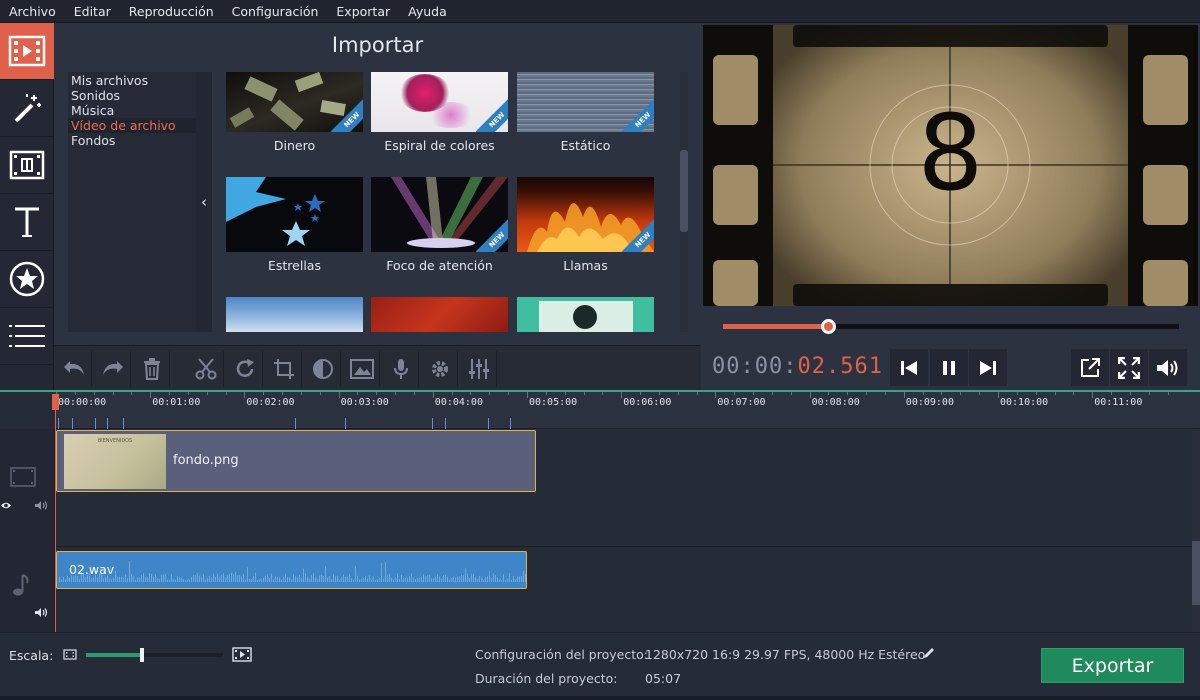 The image size is (1200, 700). Describe the element at coordinates (585, 314) in the screenshot. I see `media-tile-pantalla` at that location.